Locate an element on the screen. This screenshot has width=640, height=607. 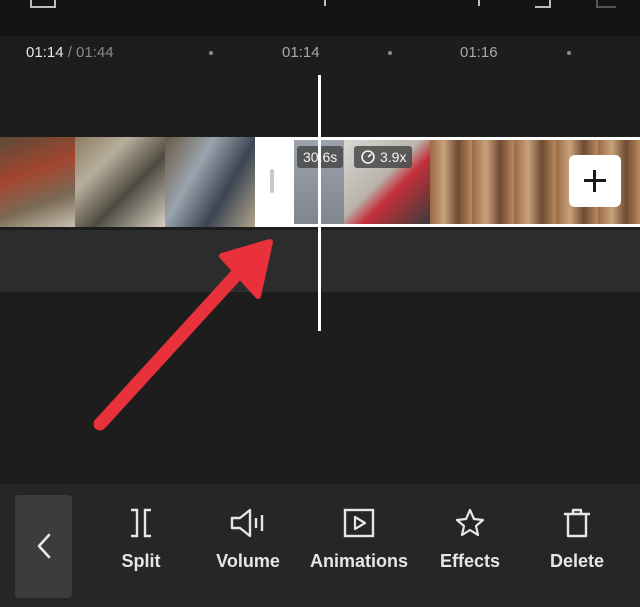
effects-icon is located at coordinates (470, 522).